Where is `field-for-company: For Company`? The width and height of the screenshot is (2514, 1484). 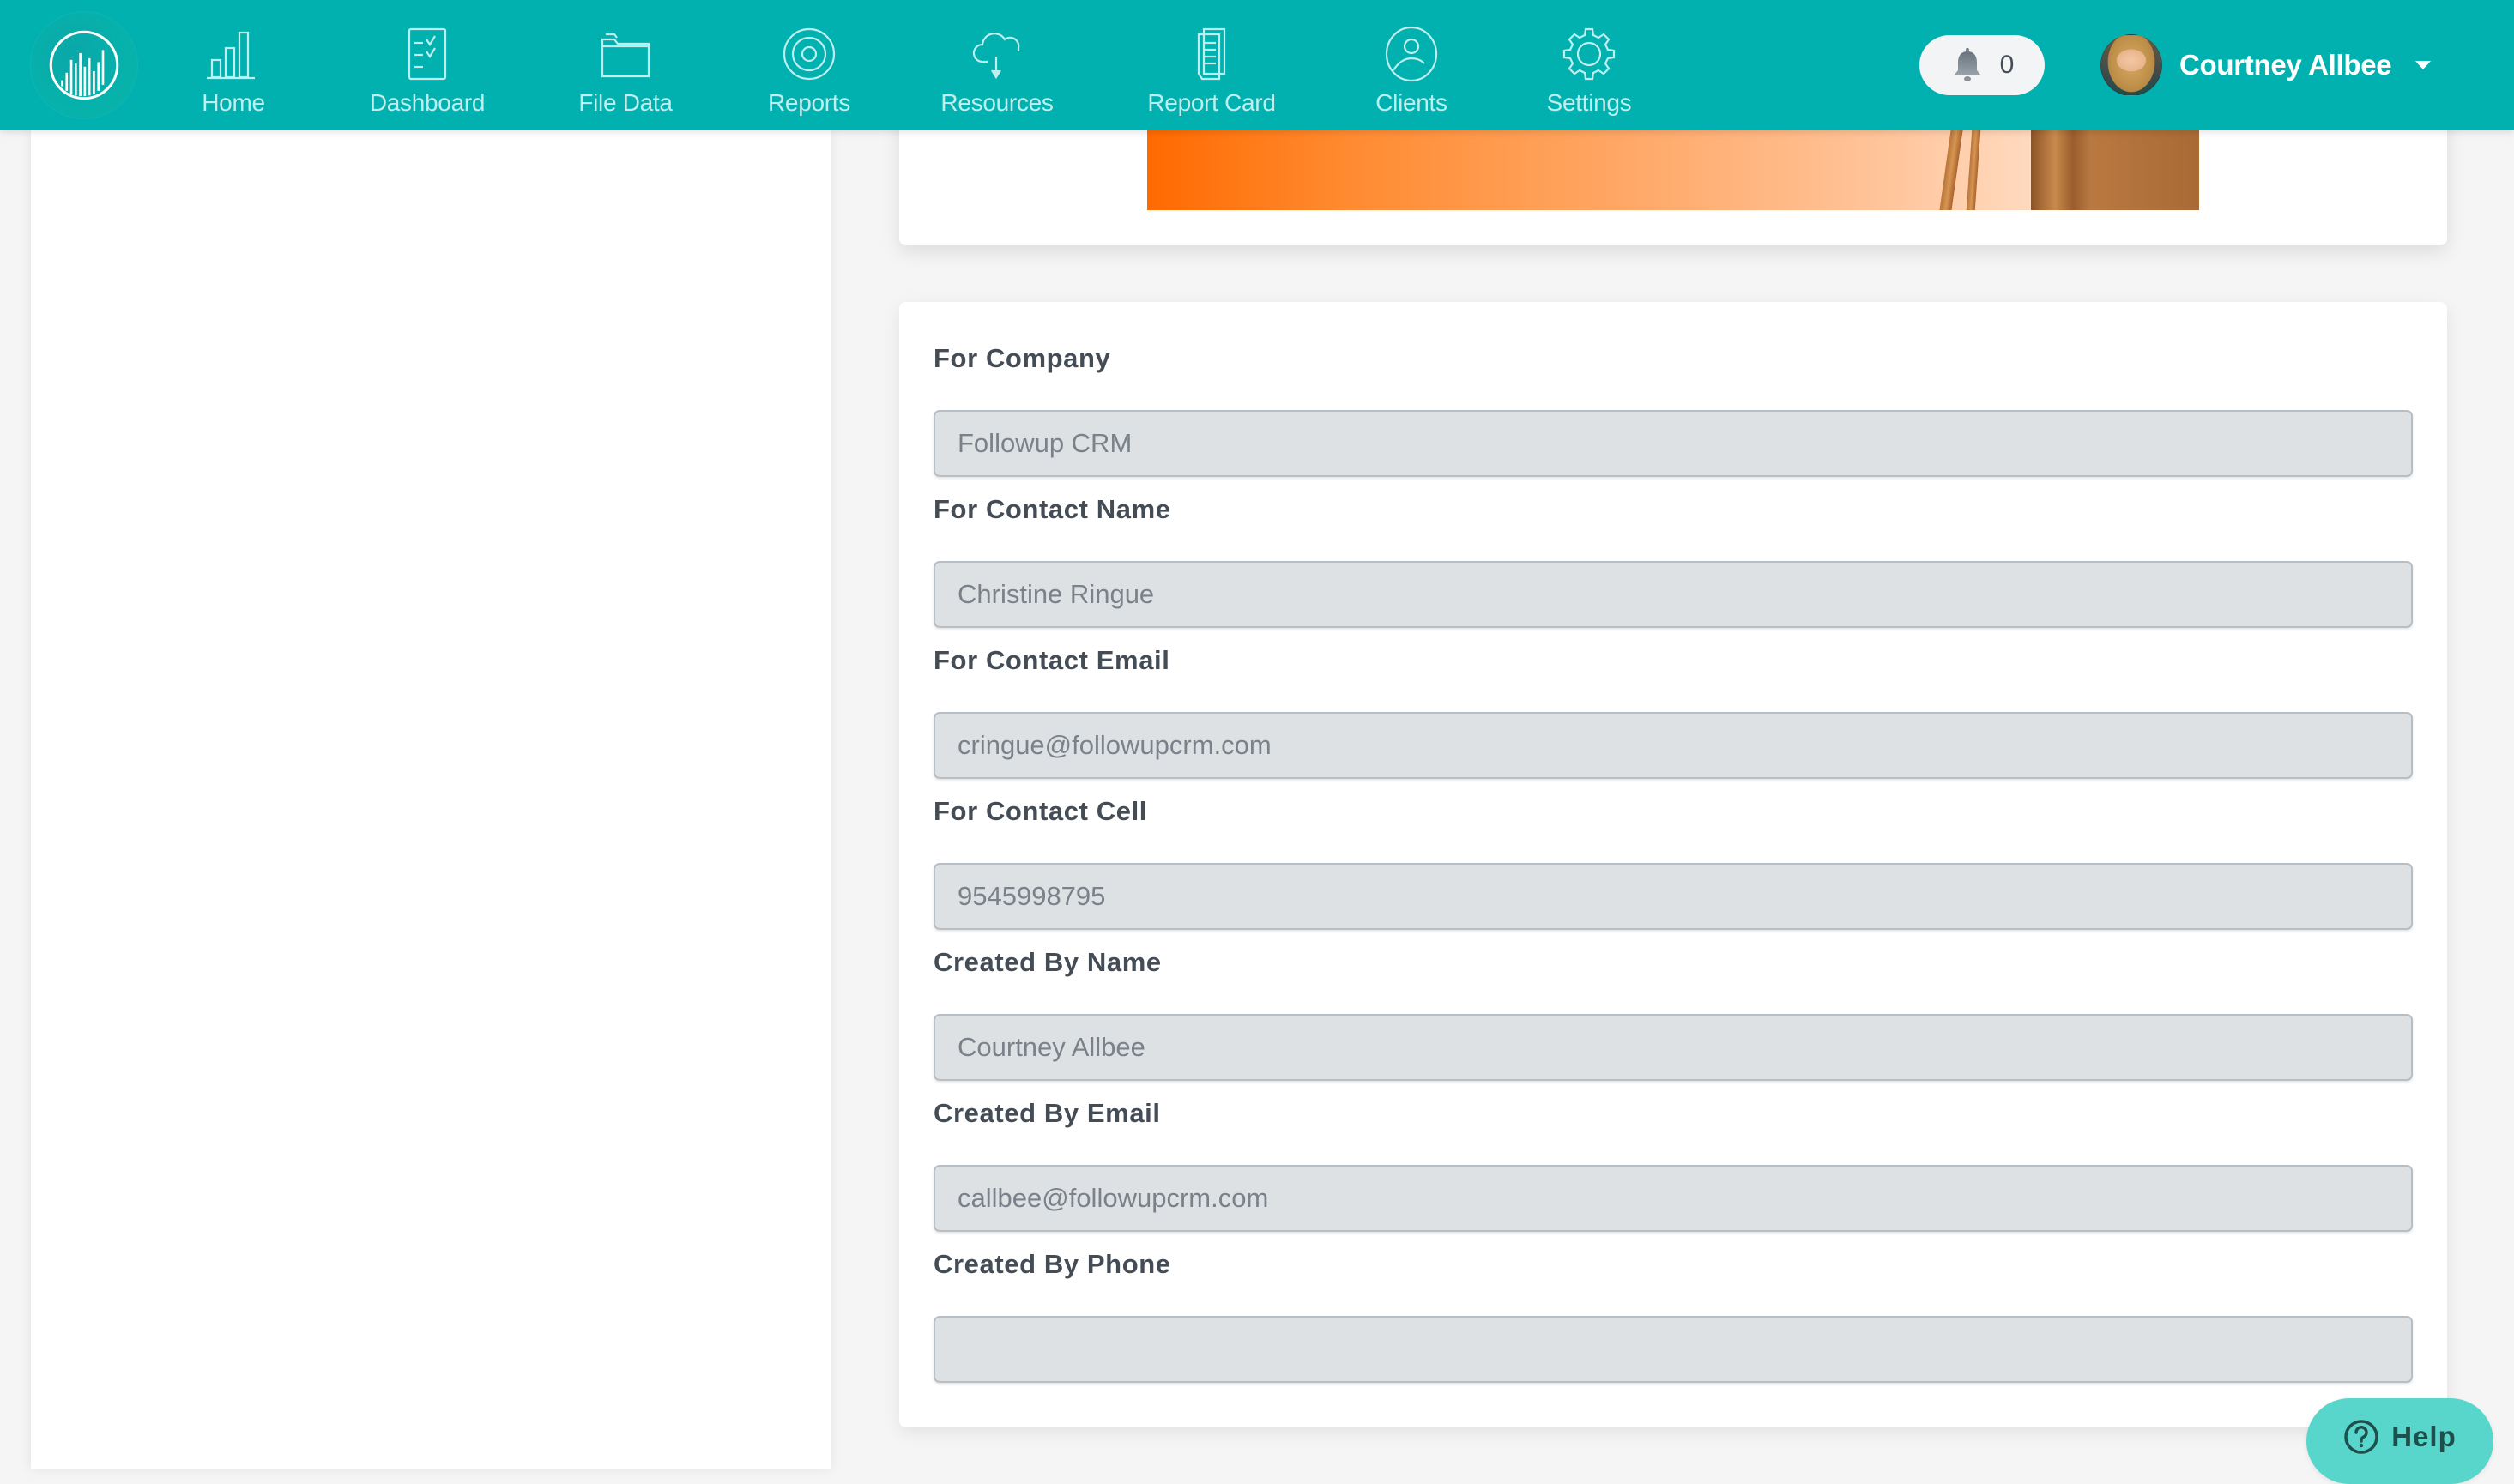
field-for-company: For Company is located at coordinates (1674, 409).